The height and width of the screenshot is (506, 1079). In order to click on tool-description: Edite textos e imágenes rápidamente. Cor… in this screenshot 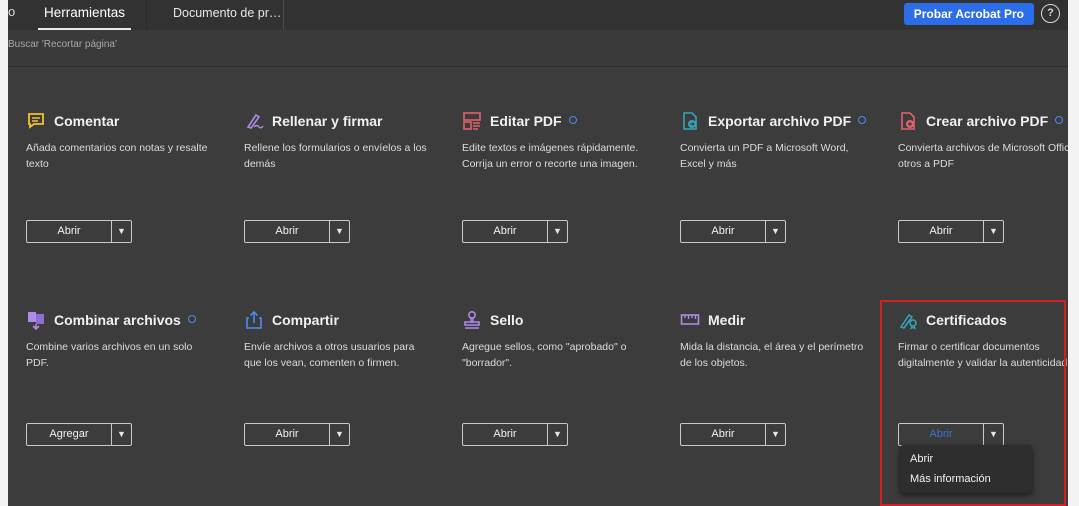, I will do `click(550, 156)`.